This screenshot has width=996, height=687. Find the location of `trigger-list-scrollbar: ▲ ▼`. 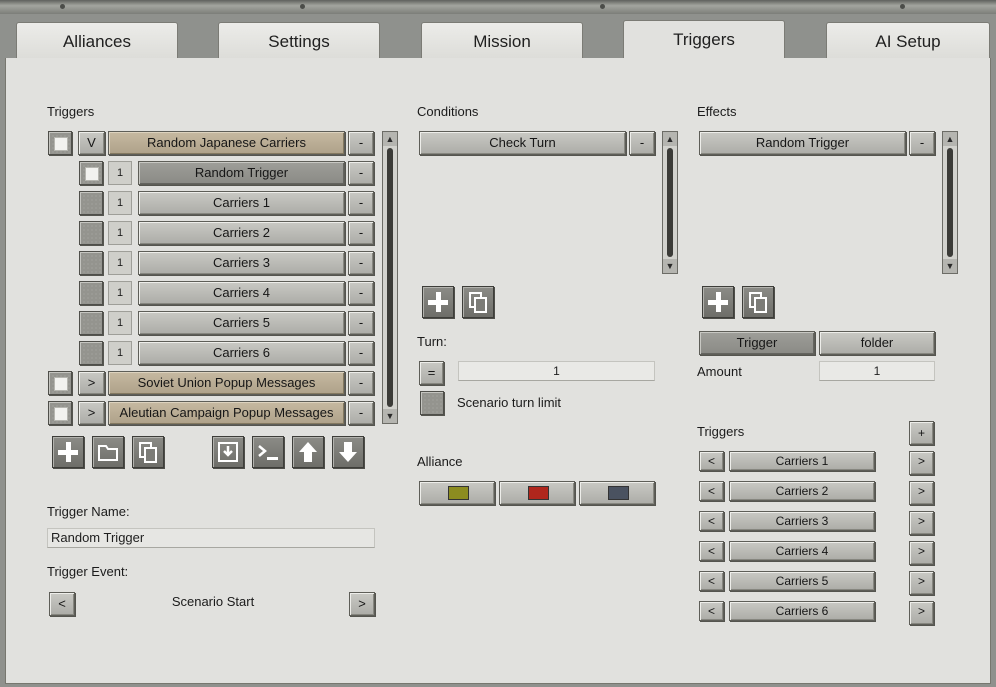

trigger-list-scrollbar: ▲ ▼ is located at coordinates (390, 277).